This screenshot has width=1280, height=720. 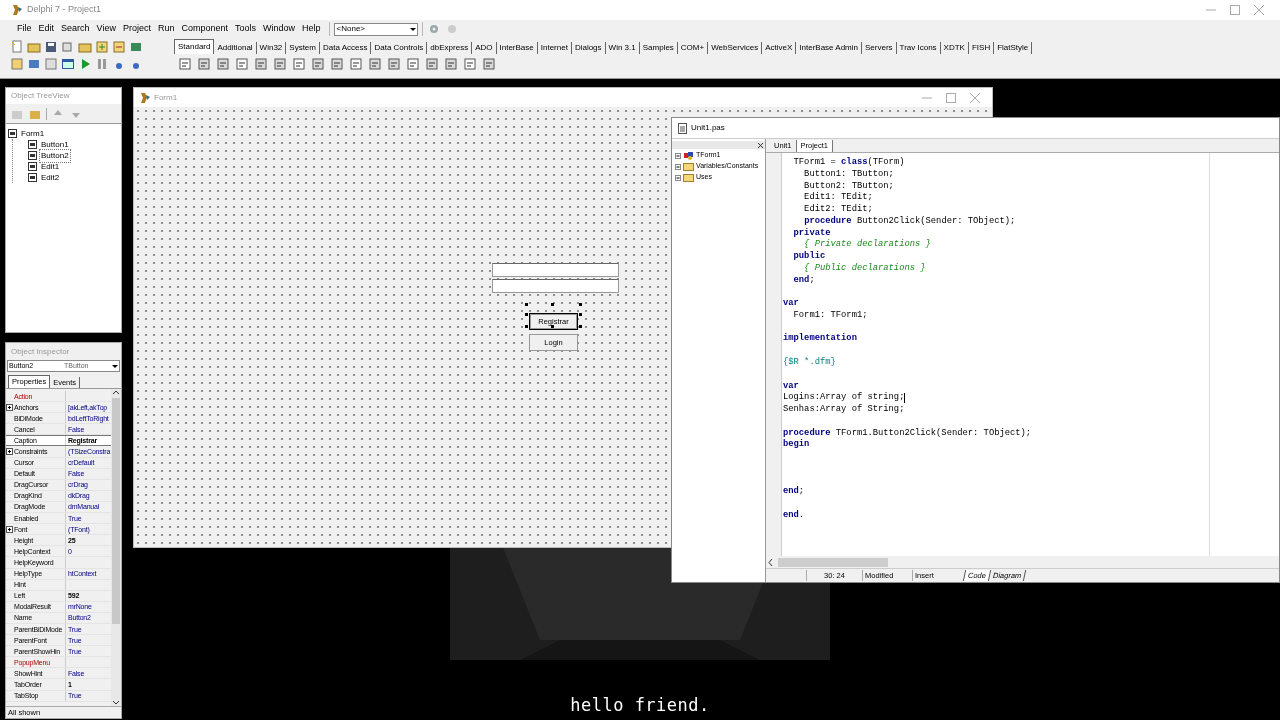 What do you see at coordinates (848, 186) in the screenshot?
I see `code-line: Button2: TButton;` at bounding box center [848, 186].